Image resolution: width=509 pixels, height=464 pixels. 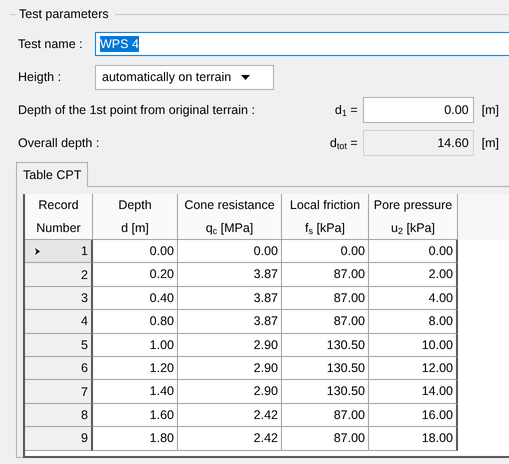 I want to click on row-header: 3, so click(x=59, y=298).